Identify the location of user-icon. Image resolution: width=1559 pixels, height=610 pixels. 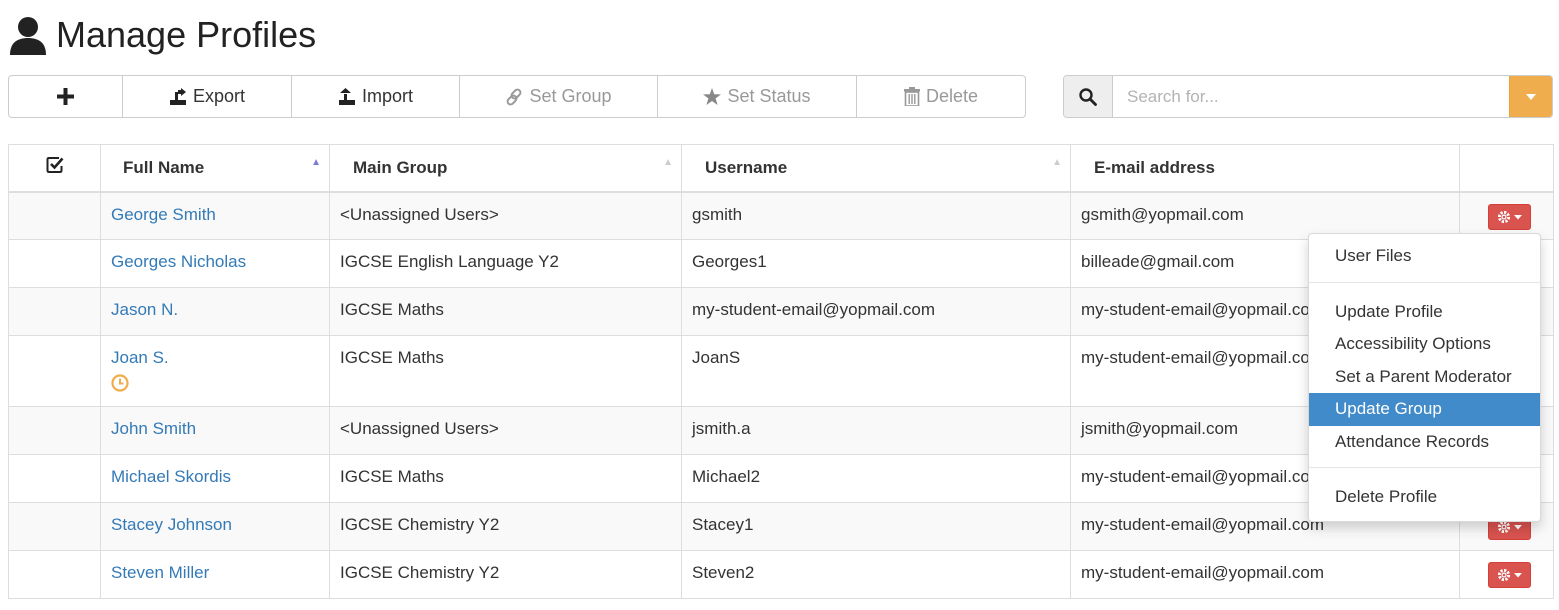
(28, 36).